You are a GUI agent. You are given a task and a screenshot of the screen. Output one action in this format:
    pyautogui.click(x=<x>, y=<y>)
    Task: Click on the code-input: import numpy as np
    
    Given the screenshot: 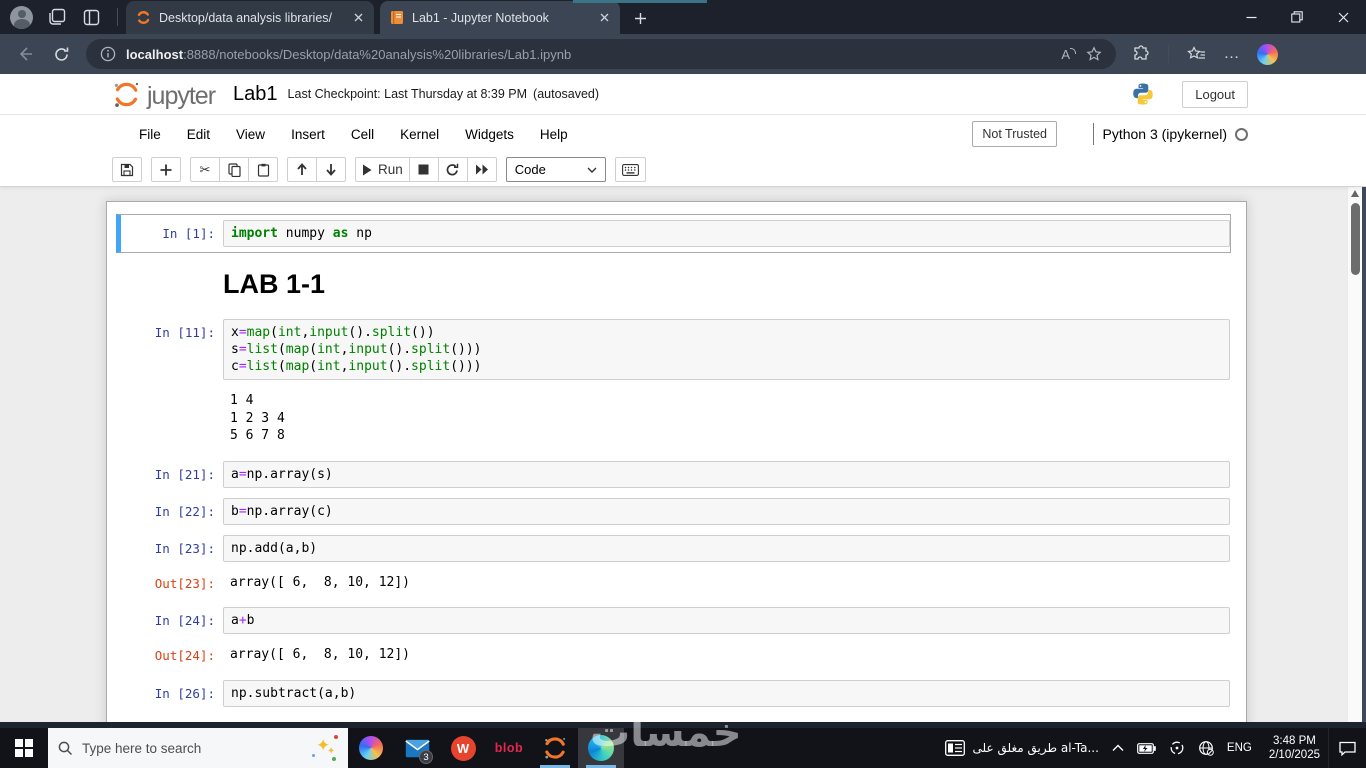 What is the action you would take?
    pyautogui.click(x=726, y=233)
    